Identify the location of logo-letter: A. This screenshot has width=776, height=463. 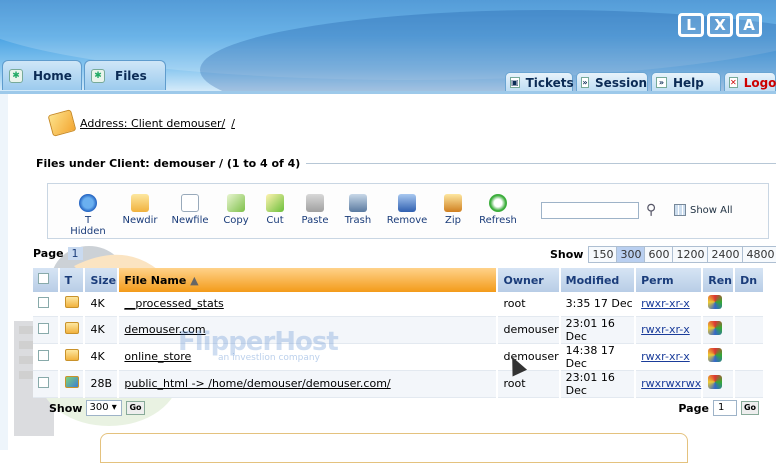
(749, 25).